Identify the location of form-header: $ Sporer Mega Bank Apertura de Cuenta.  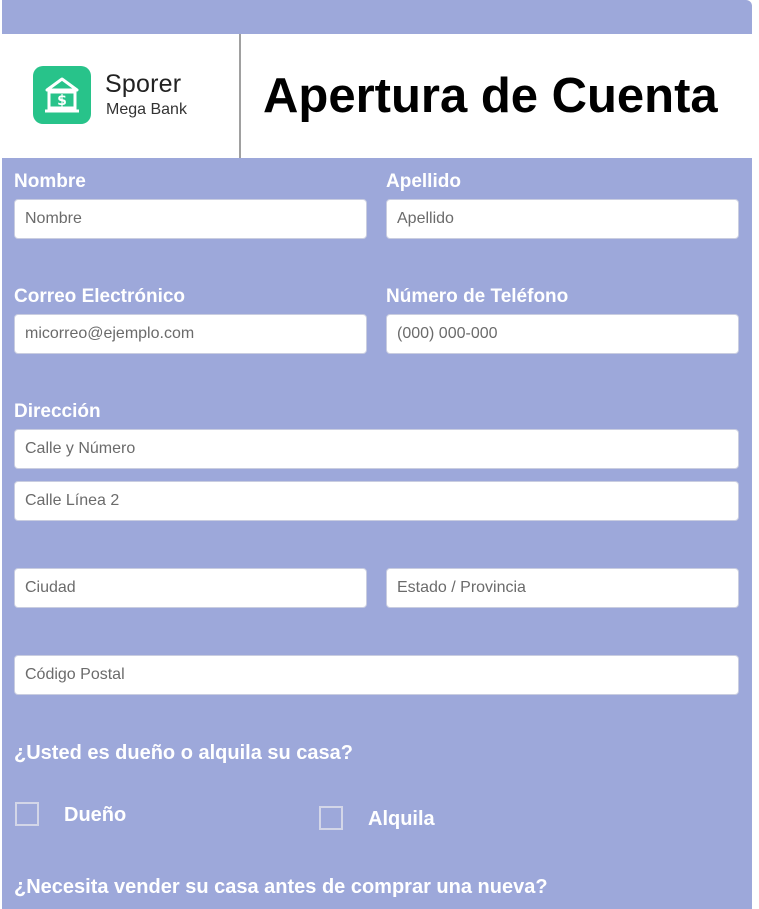
(377, 96).